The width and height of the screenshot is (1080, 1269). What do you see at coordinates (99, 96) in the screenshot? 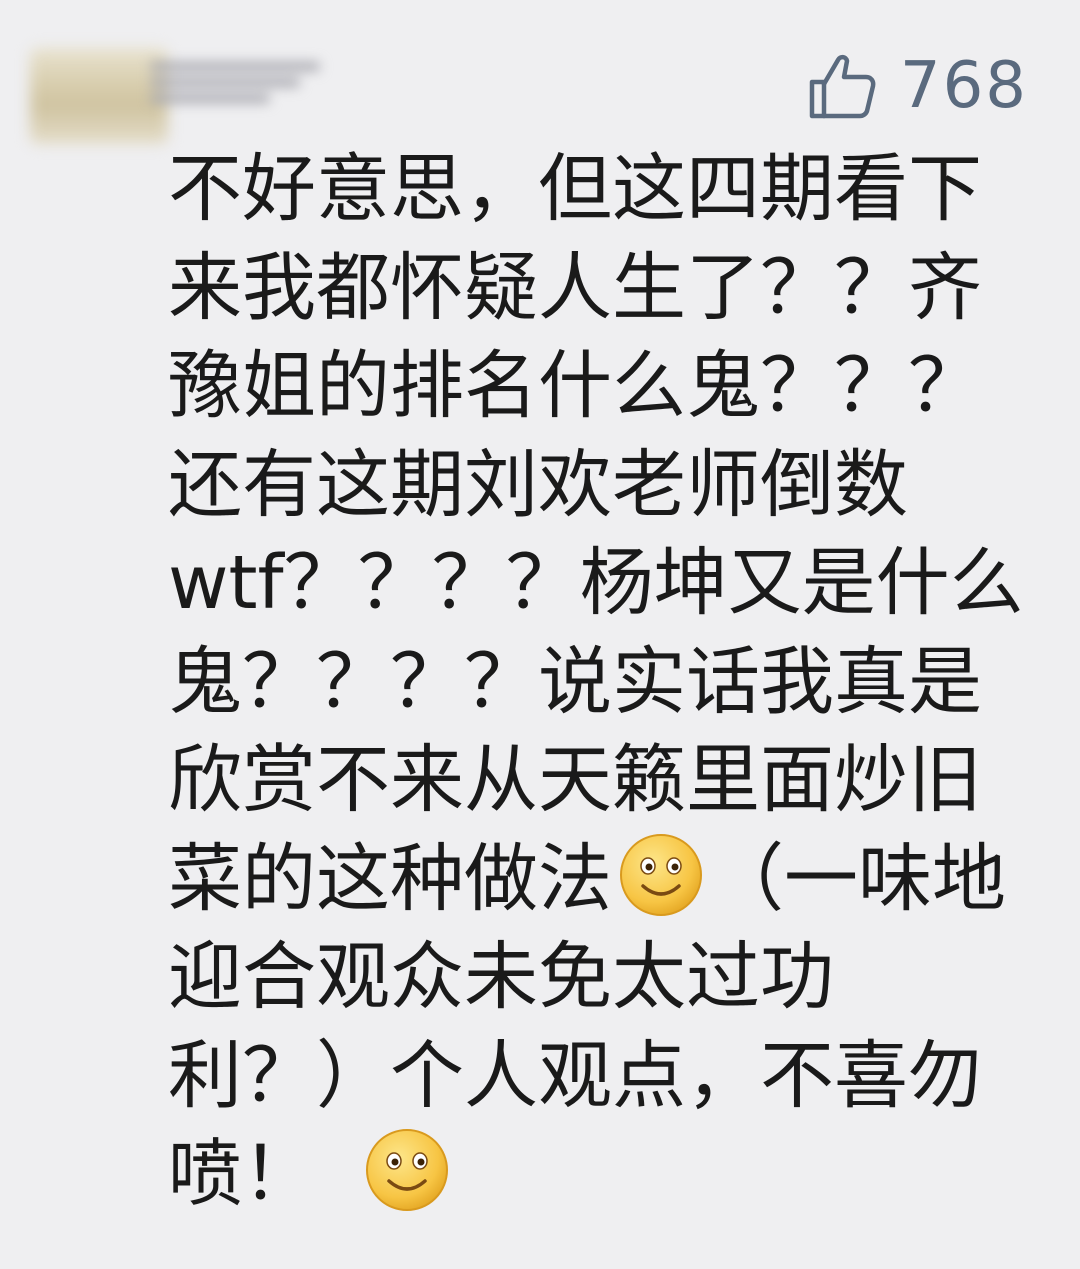
I see `user-avatar` at bounding box center [99, 96].